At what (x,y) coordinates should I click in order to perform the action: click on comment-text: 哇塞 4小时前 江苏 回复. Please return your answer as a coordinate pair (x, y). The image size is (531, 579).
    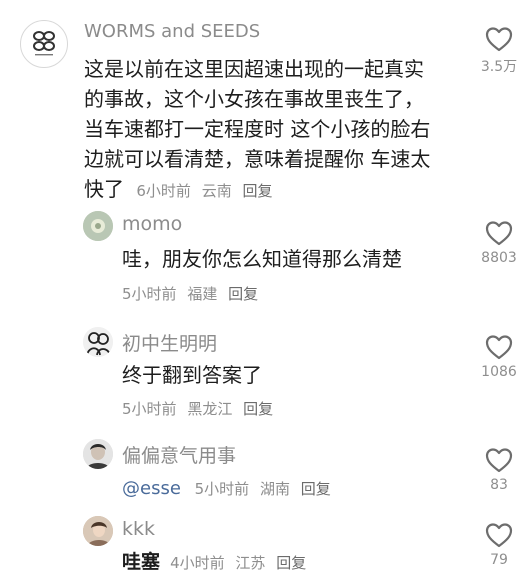
    Looking at the image, I should click on (217, 562).